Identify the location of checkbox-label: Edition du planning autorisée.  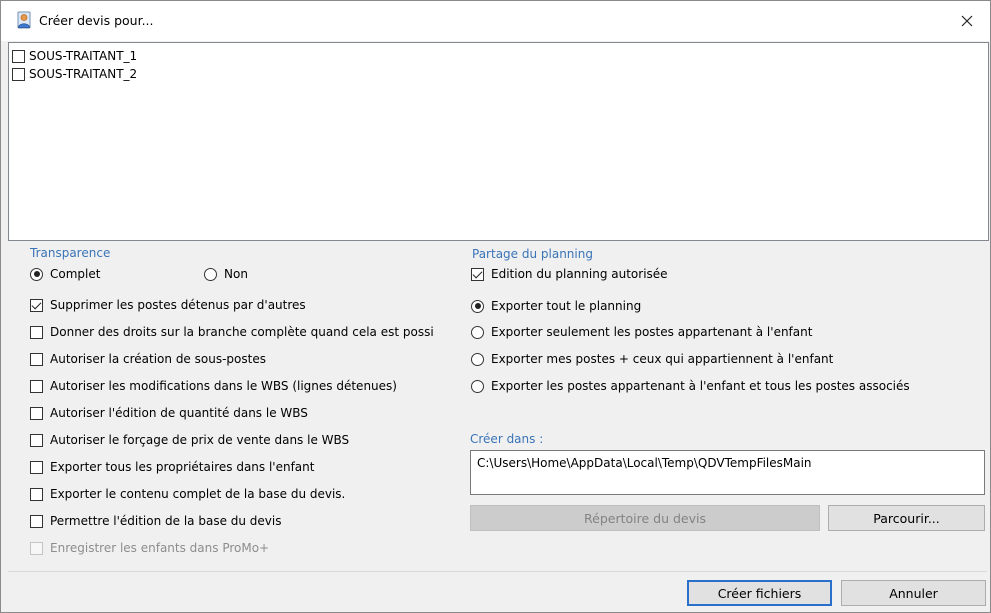
(579, 274).